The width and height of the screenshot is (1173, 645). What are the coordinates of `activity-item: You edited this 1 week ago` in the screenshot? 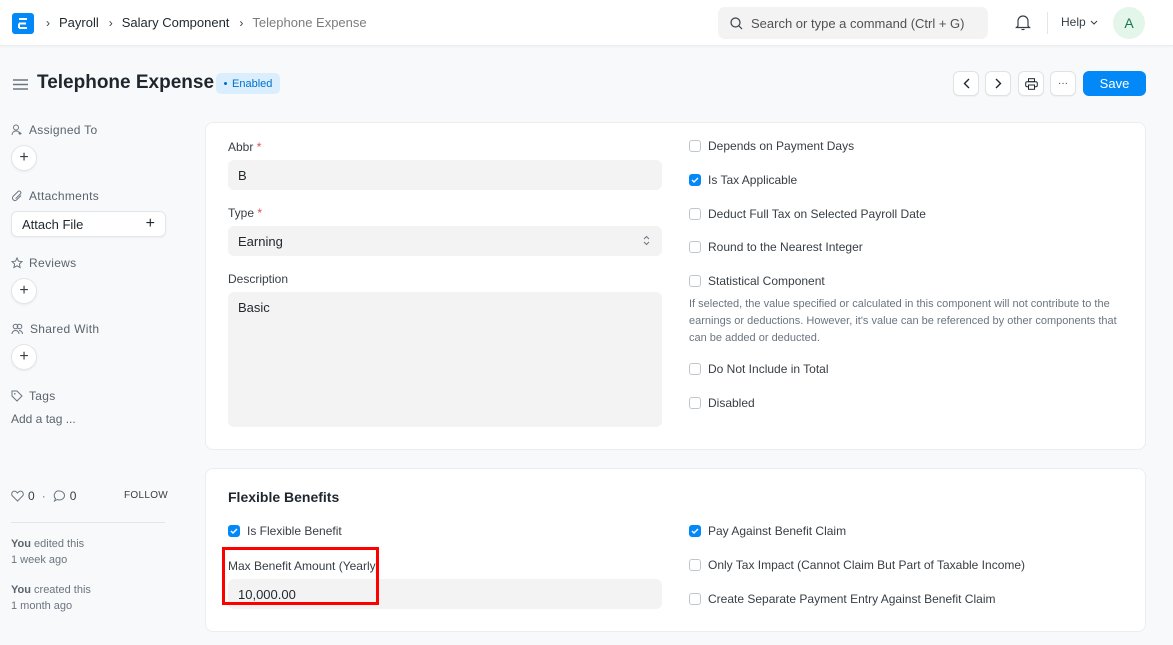 It's located at (48, 552).